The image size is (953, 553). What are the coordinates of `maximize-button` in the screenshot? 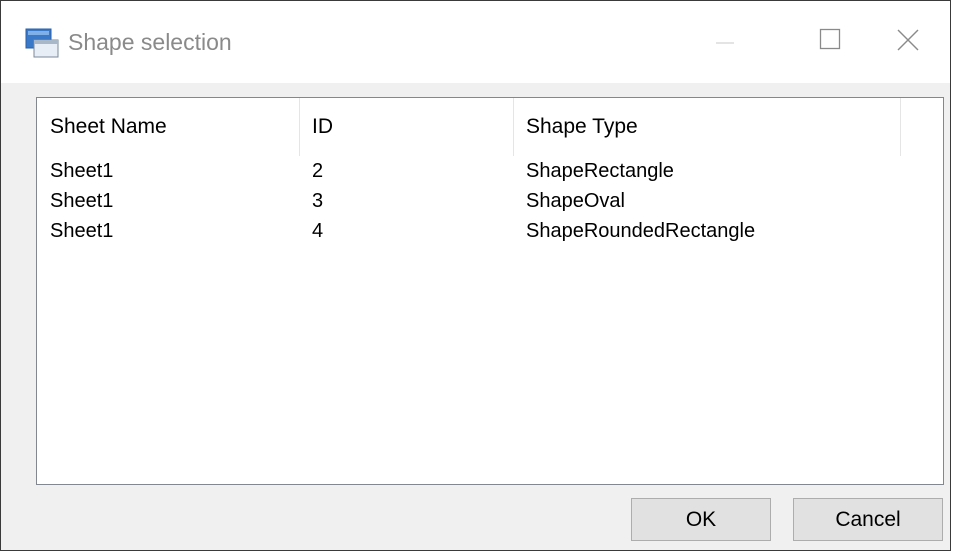 It's located at (833, 44).